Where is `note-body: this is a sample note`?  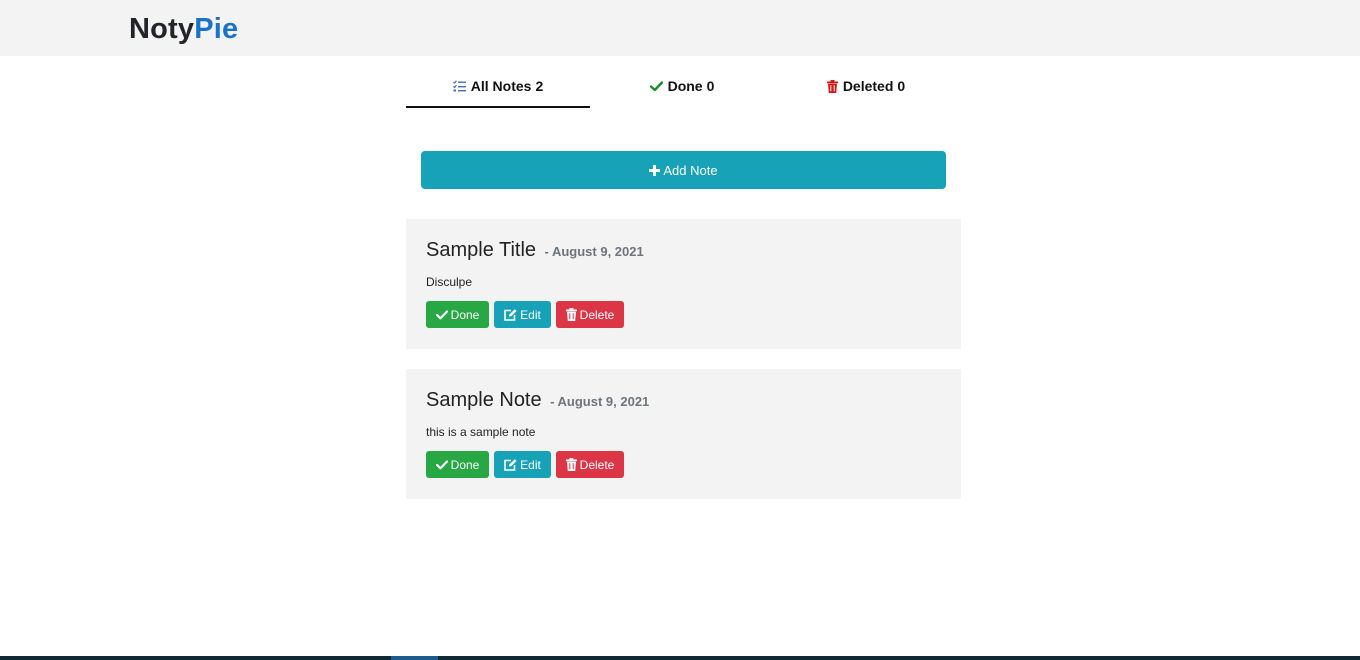 note-body: this is a sample note is located at coordinates (481, 432).